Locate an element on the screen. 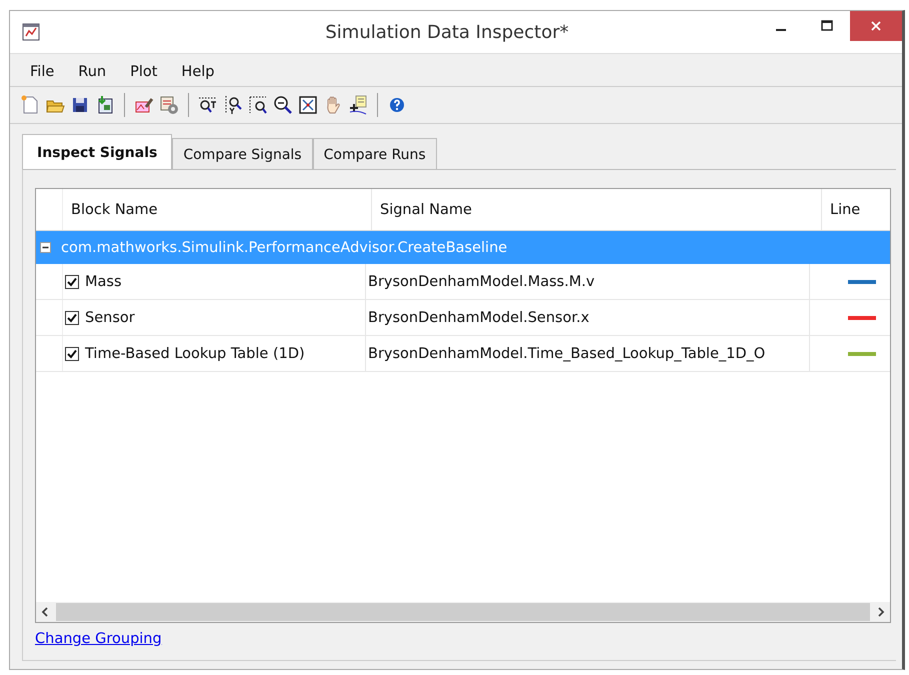 Image resolution: width=909 pixels, height=675 pixels. column-header: Line is located at coordinates (856, 209).